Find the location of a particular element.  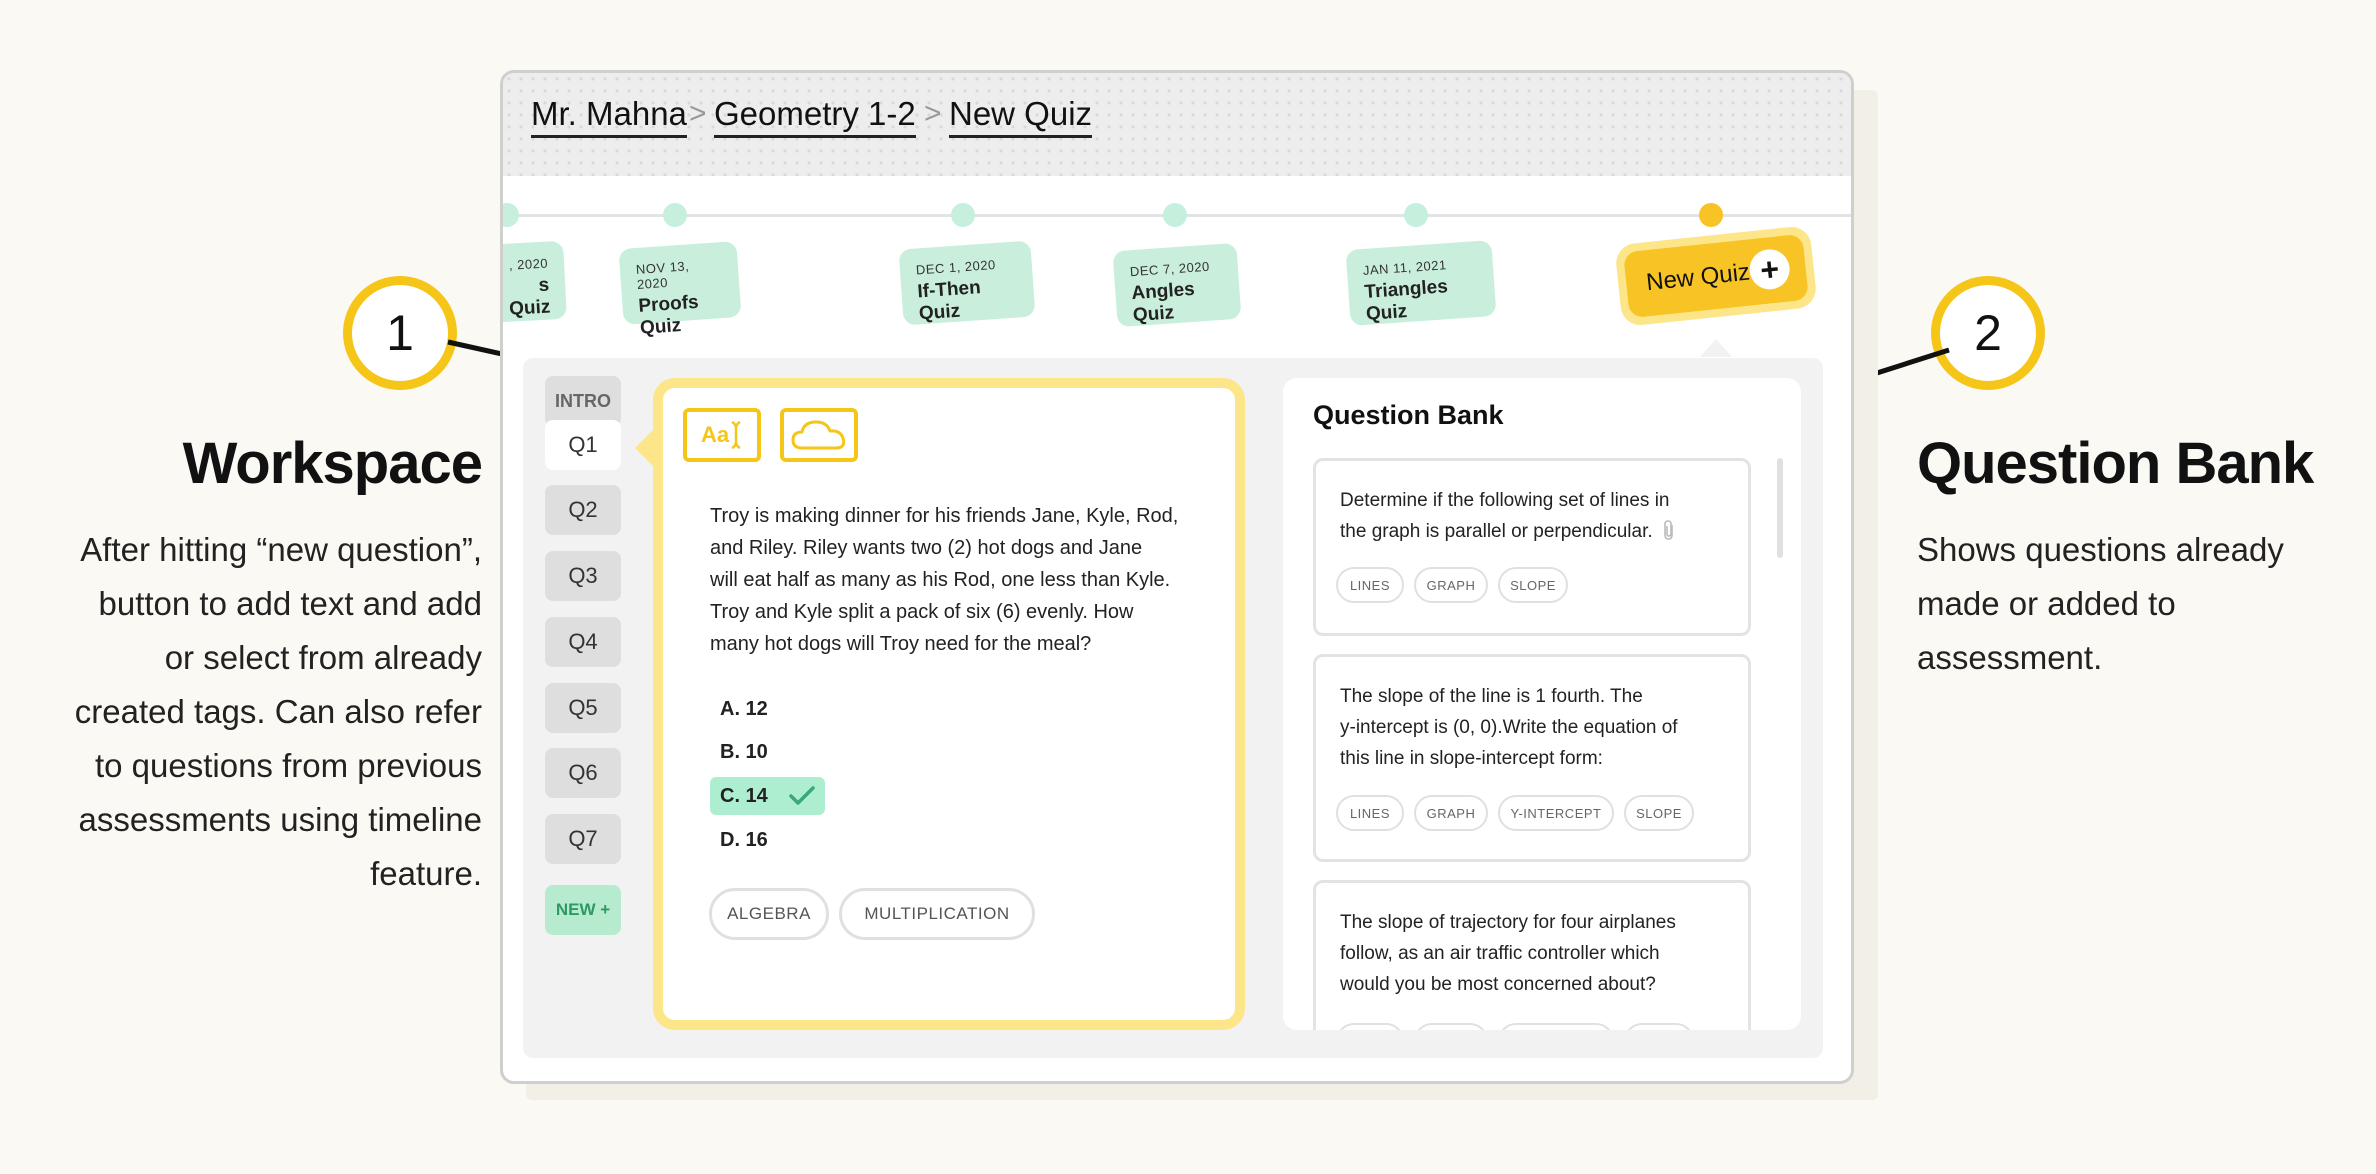

question-tab-q7: Q7 is located at coordinates (583, 839).